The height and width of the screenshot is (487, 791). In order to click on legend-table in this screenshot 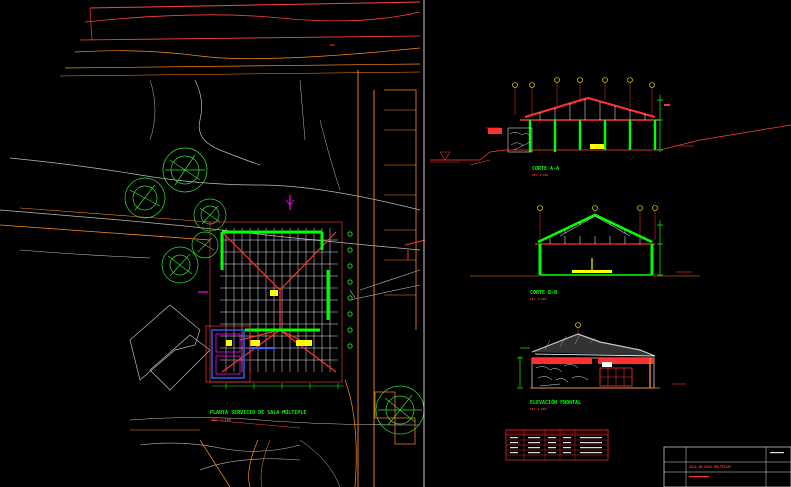, I will do `click(557, 445)`.